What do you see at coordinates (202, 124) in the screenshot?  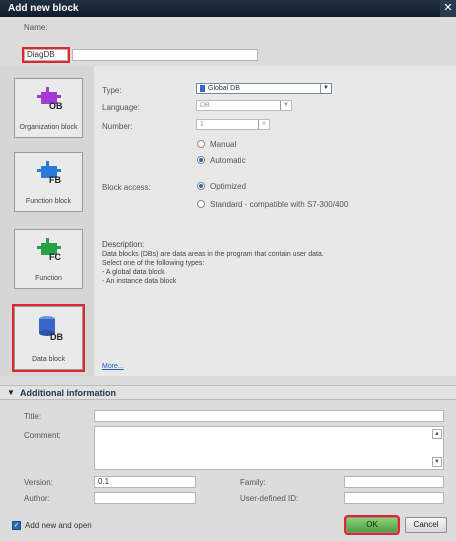 I see `number-value: 1` at bounding box center [202, 124].